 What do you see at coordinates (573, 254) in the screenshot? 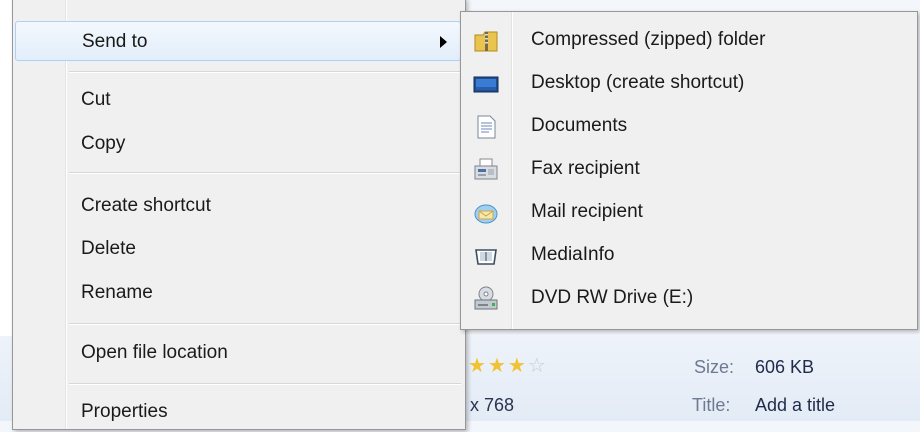
I see `submenu-item-label: MediaInfo` at bounding box center [573, 254].